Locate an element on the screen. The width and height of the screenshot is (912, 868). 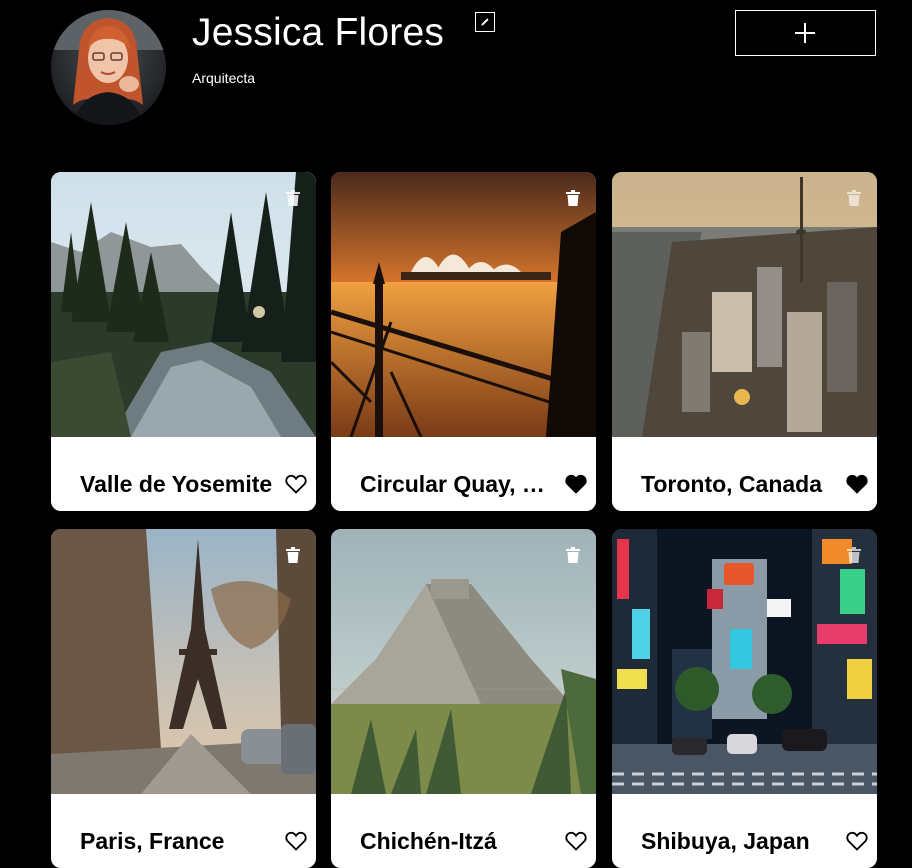
card-title: Paris, France is located at coordinates (152, 841).